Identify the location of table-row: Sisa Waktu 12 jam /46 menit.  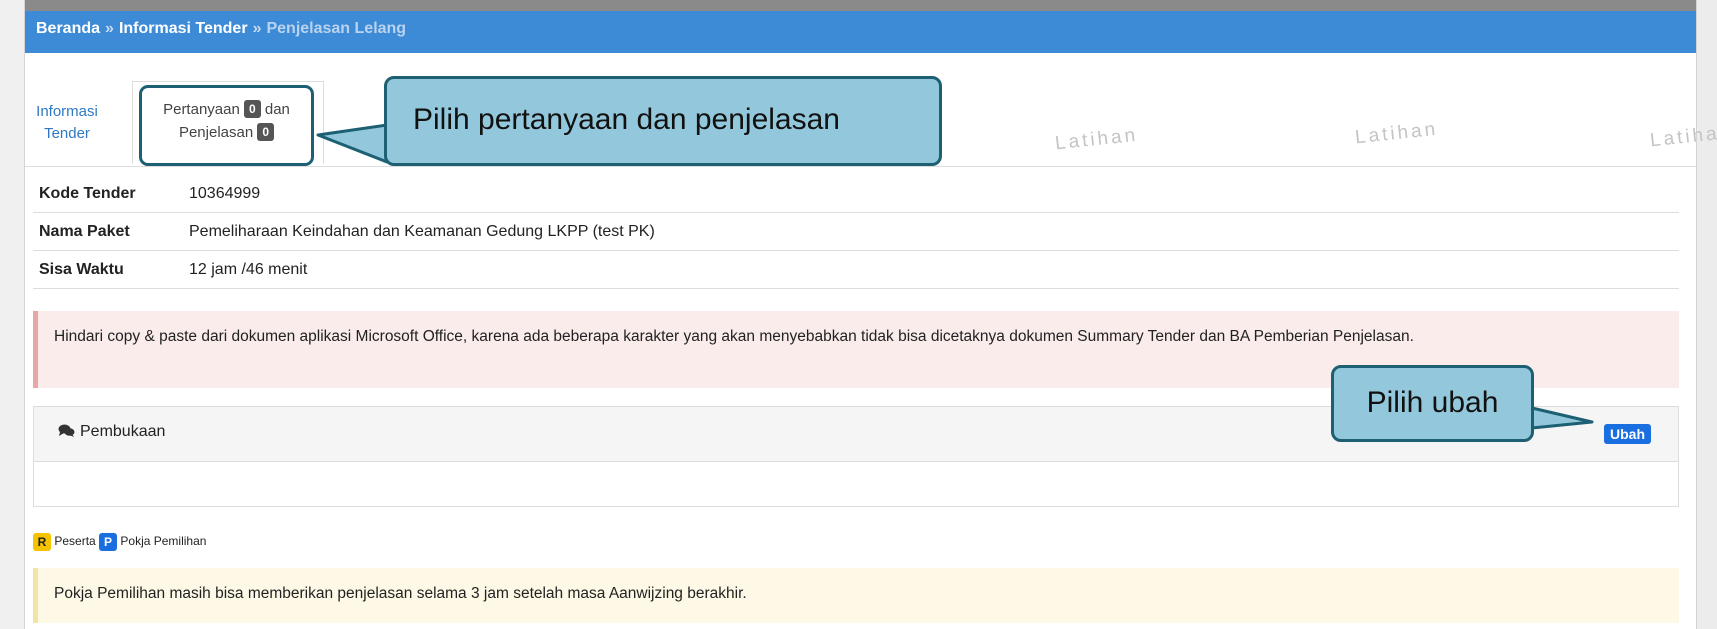
(856, 269).